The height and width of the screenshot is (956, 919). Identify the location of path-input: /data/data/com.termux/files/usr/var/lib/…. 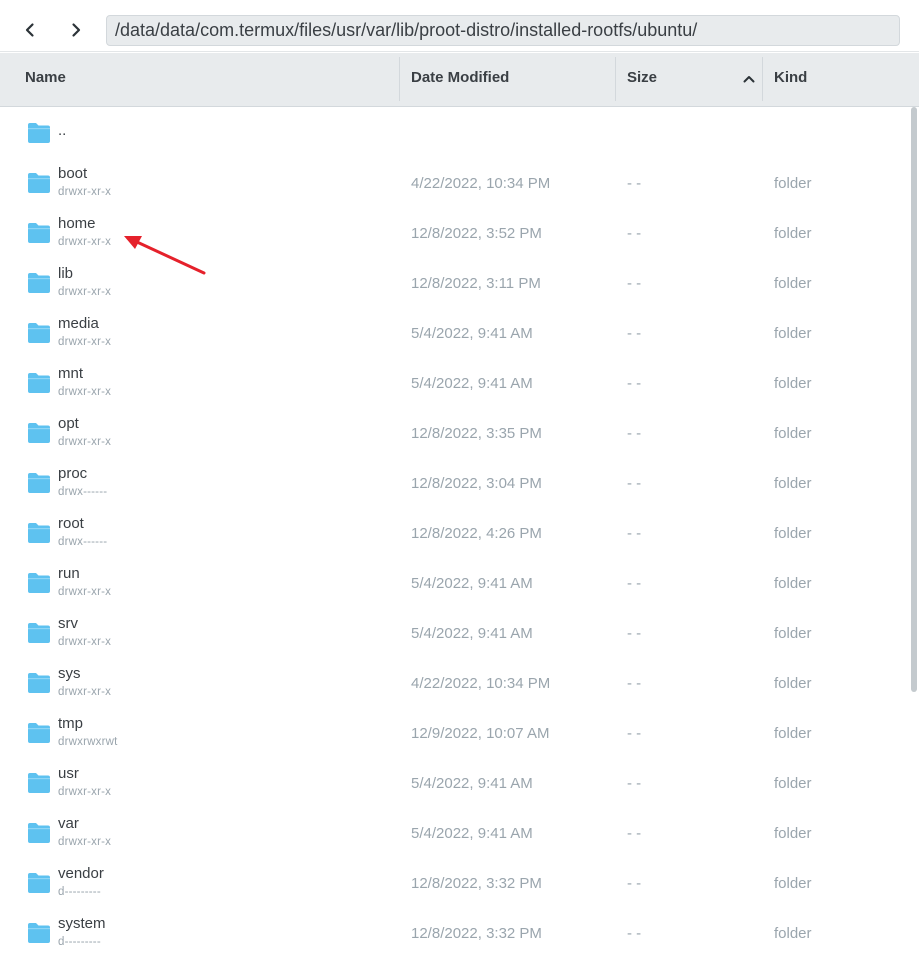
(503, 30).